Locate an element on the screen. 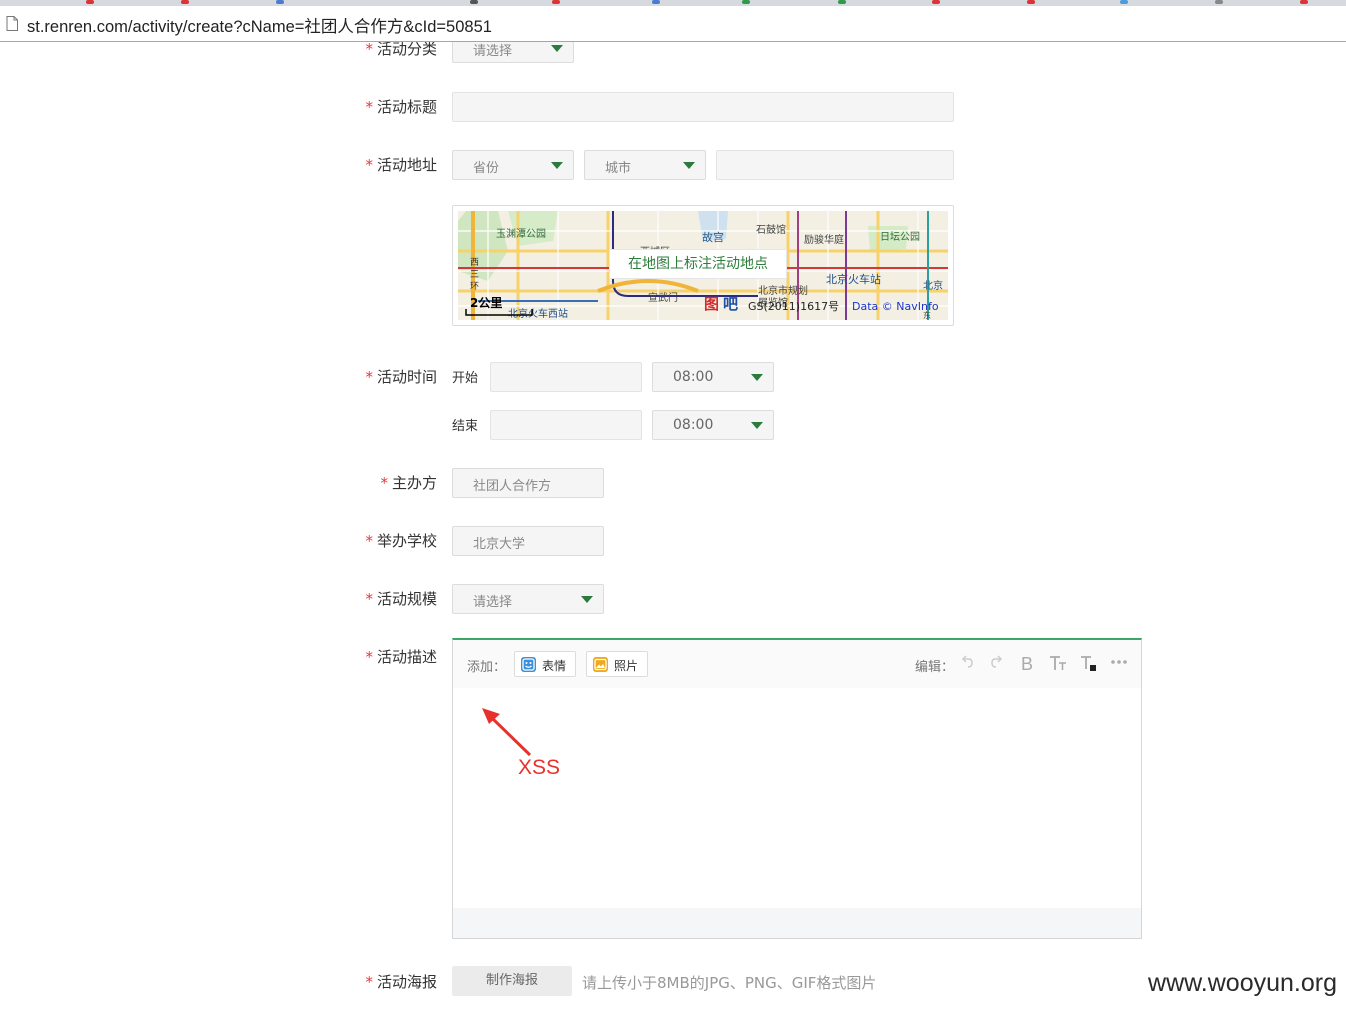 The image size is (1346, 1012). map-label: 环 is located at coordinates (474, 286).